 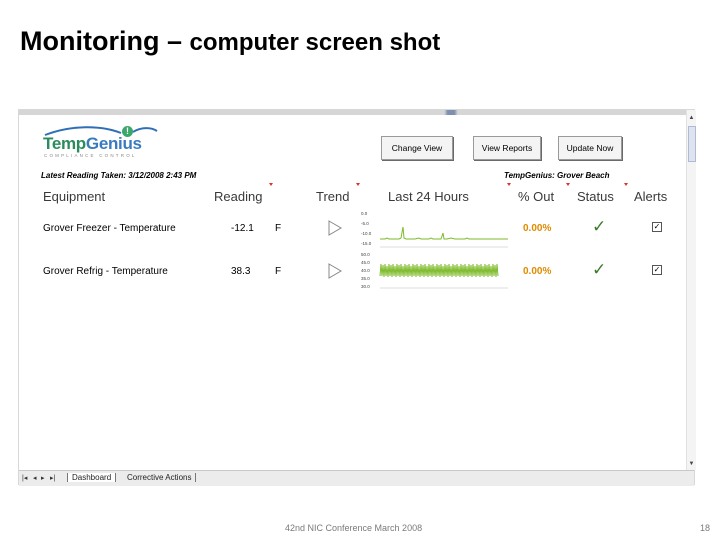 I want to click on reading-value: 38.3, so click(x=241, y=271).